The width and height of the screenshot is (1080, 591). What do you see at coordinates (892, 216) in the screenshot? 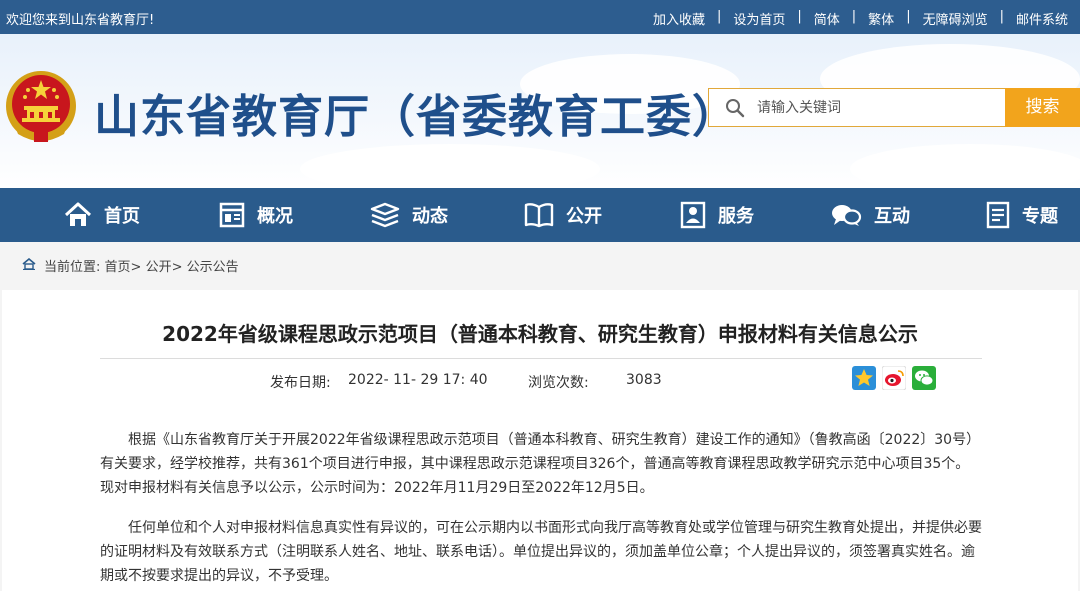
I see `nav-label: 互动` at bounding box center [892, 216].